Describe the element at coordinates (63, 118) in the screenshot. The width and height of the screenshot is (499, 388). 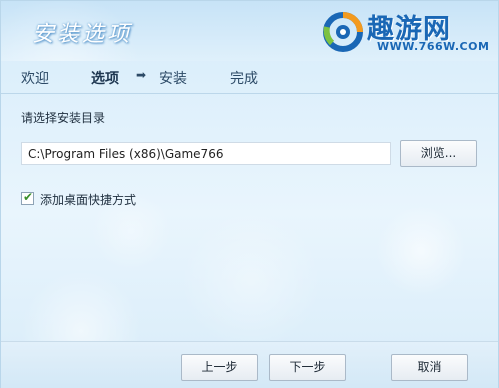
I see `install-dir-label: 请选择安装目录` at that location.